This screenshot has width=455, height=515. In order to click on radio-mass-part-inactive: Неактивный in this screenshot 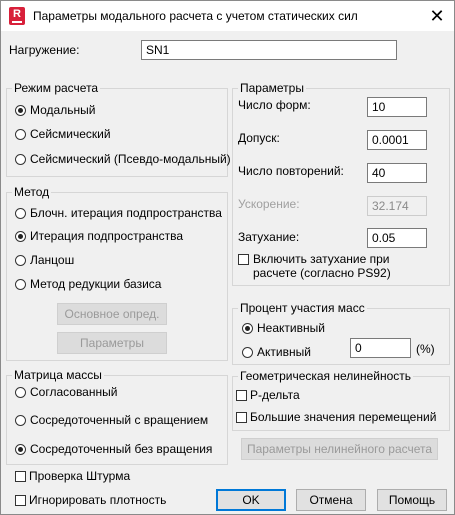, I will do `click(283, 328)`.